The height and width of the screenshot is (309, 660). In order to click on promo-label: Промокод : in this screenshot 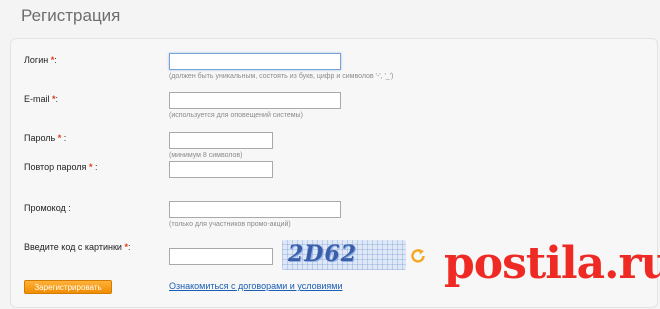, I will do `click(47, 208)`.